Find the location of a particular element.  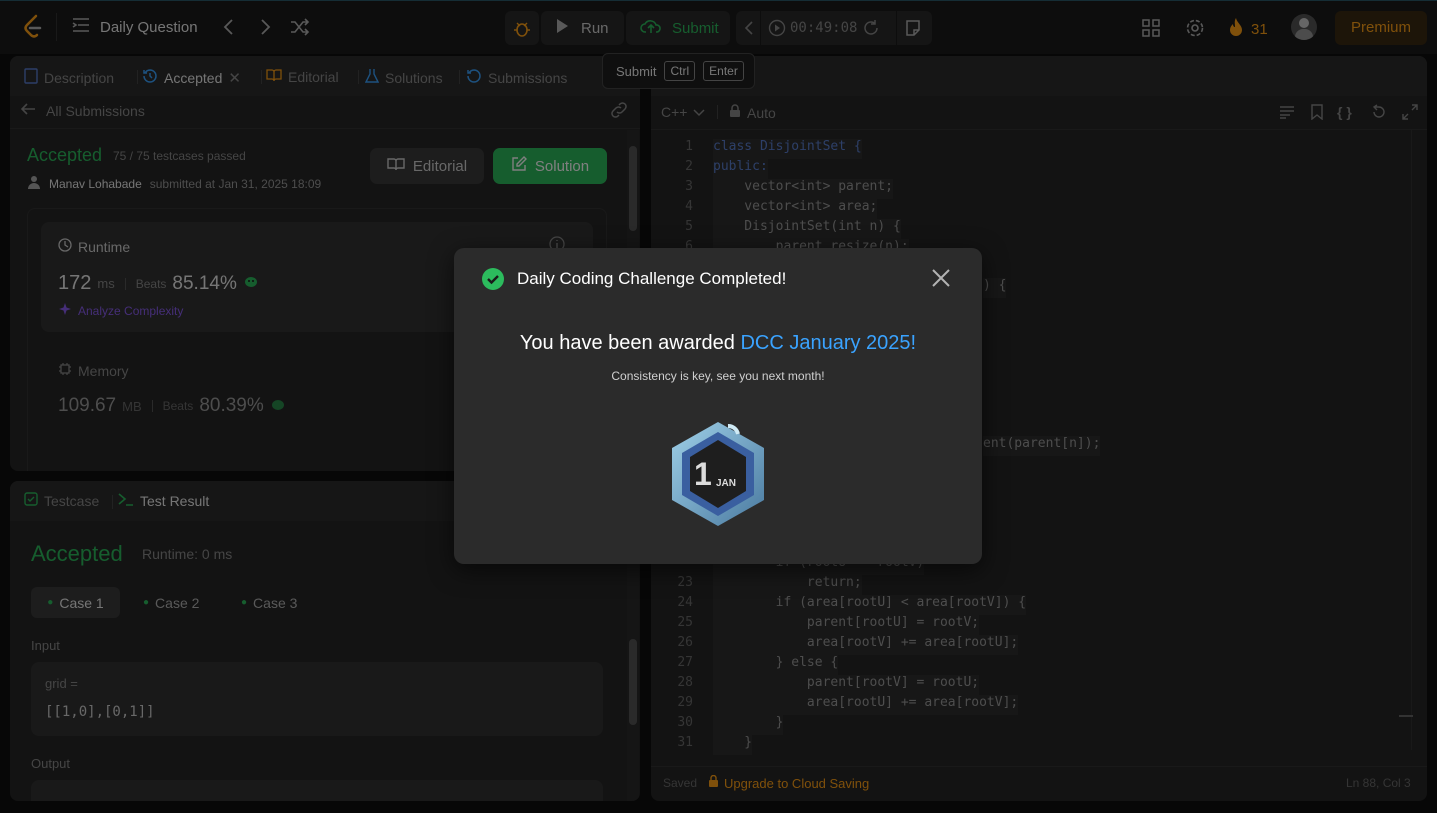

badge-name: DCC January 2025! is located at coordinates (828, 343).